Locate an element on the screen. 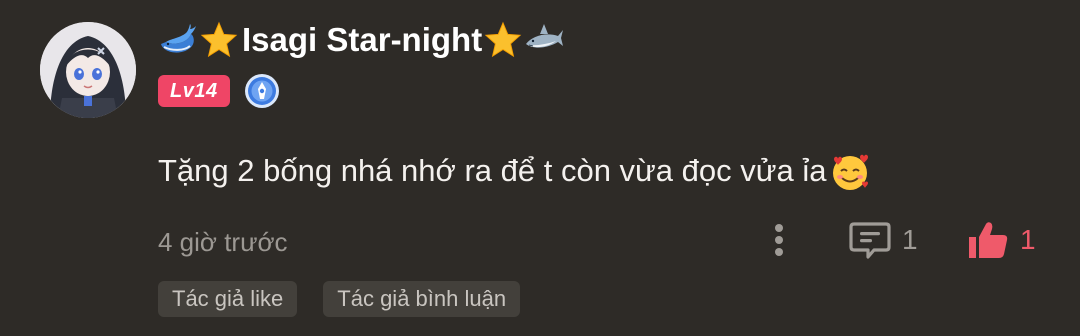  username-text: Isagi Star-night is located at coordinates (362, 39).